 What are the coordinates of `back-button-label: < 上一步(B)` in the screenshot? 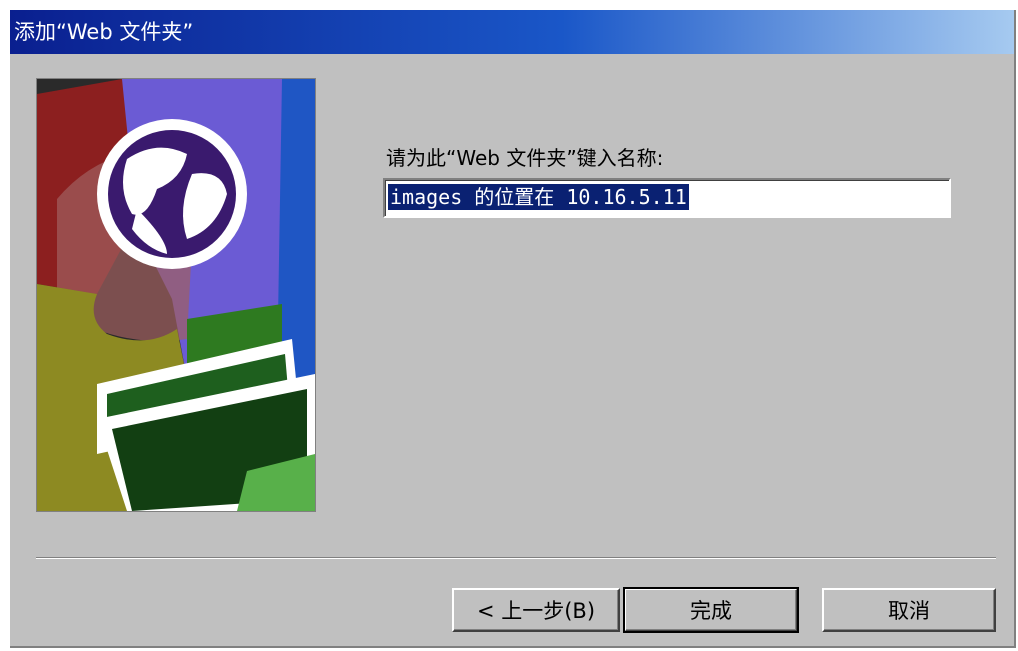 It's located at (536, 611).